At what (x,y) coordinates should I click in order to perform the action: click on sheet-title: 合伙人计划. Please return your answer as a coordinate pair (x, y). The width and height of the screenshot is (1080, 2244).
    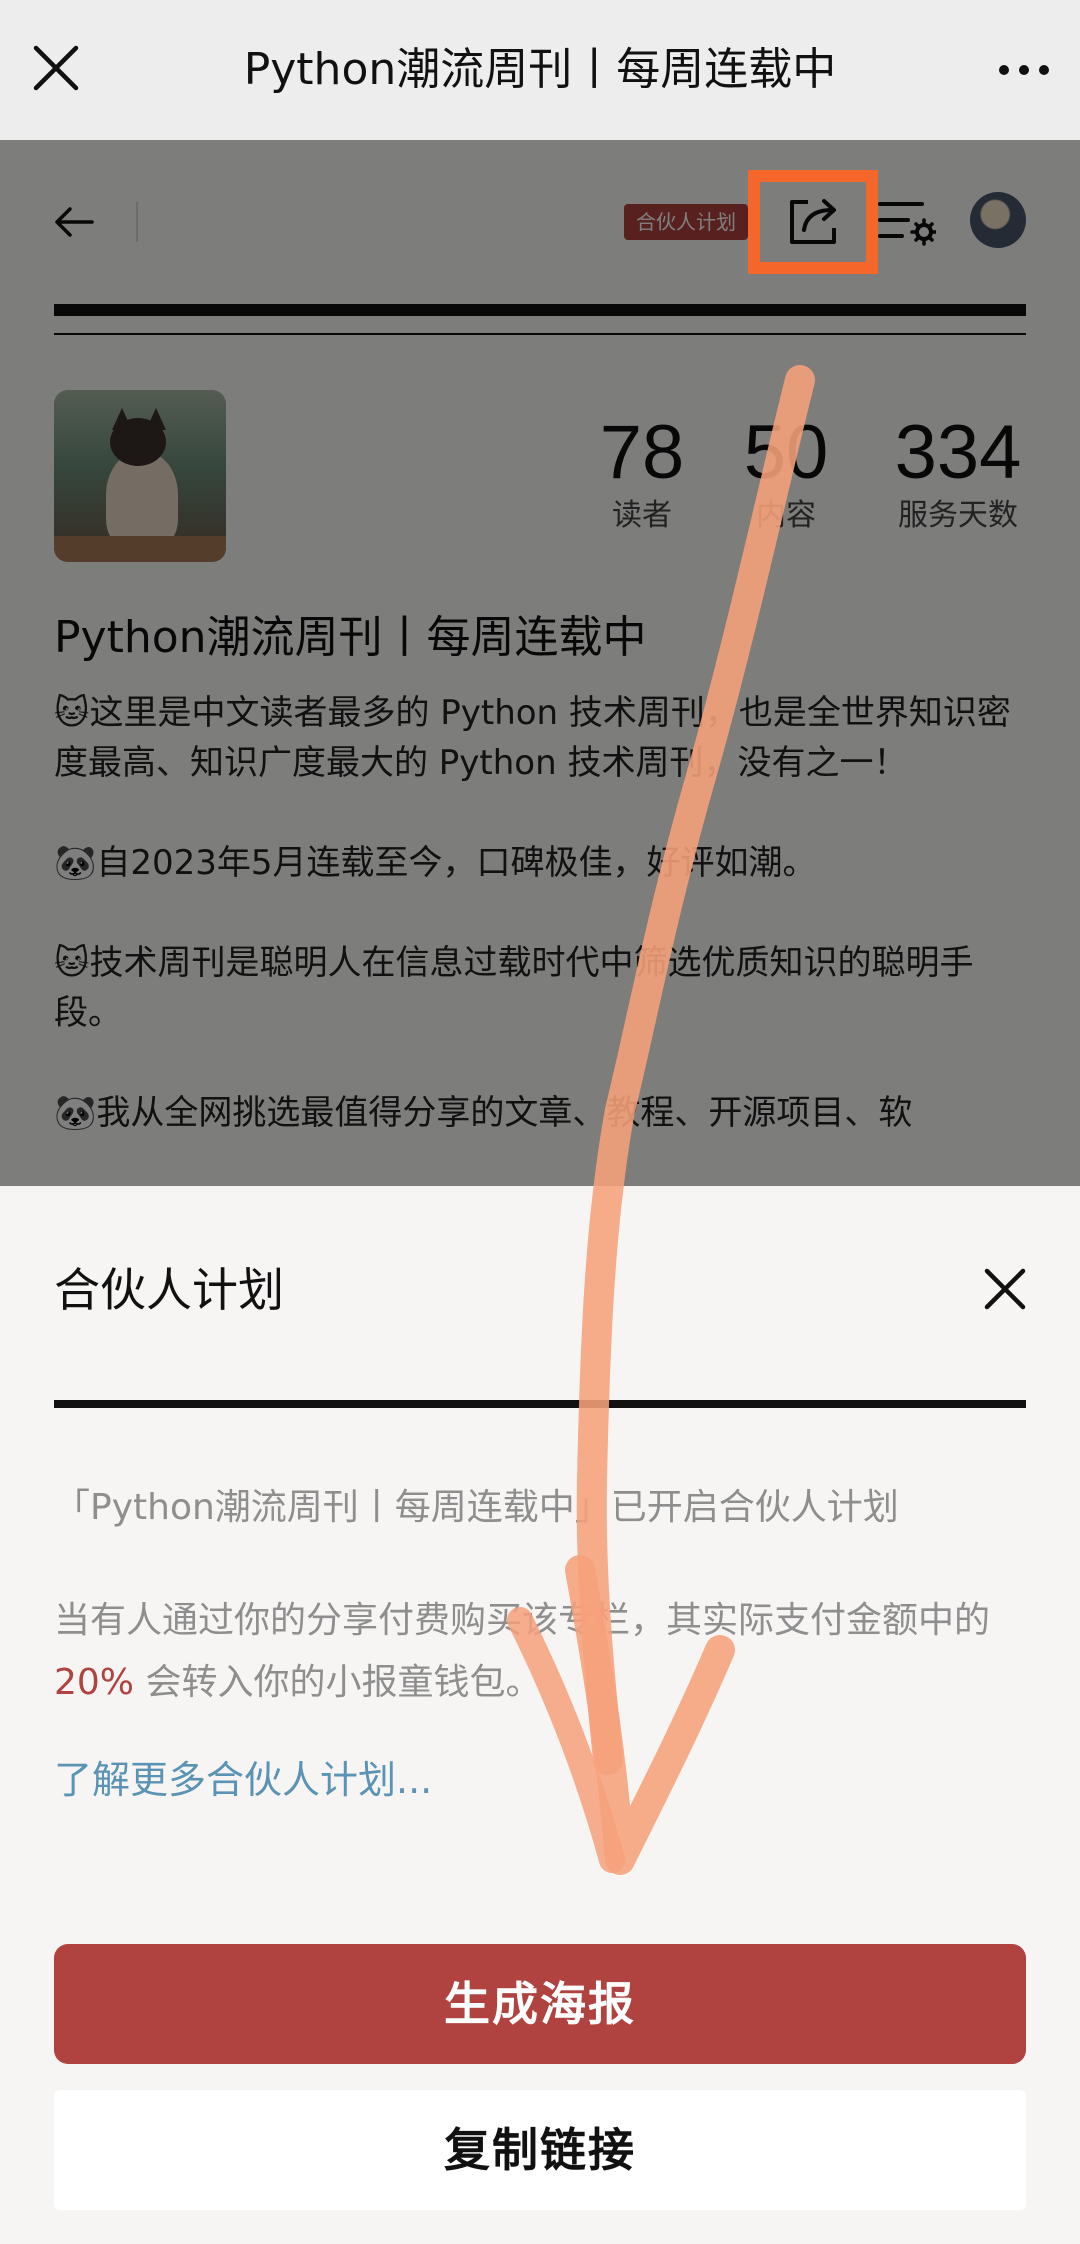
    Looking at the image, I should click on (169, 1290).